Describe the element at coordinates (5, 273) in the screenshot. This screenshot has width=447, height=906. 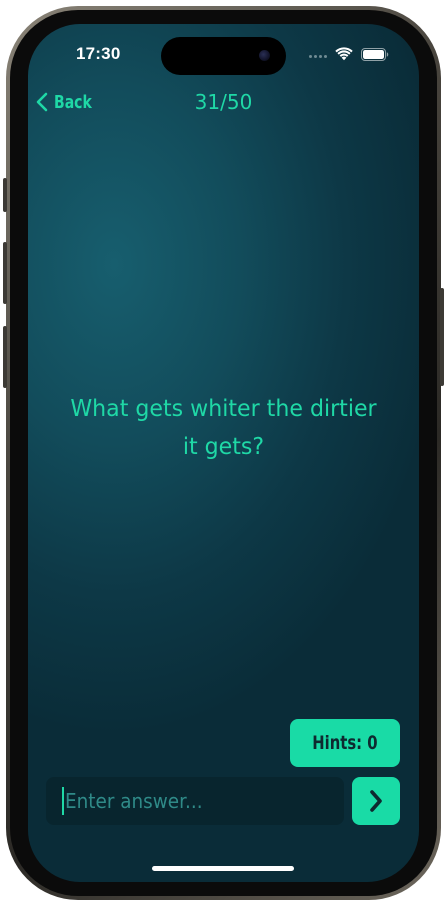
I see `volume-up-button` at that location.